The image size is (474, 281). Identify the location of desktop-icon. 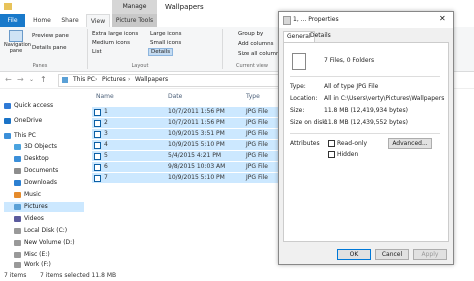
(17, 158).